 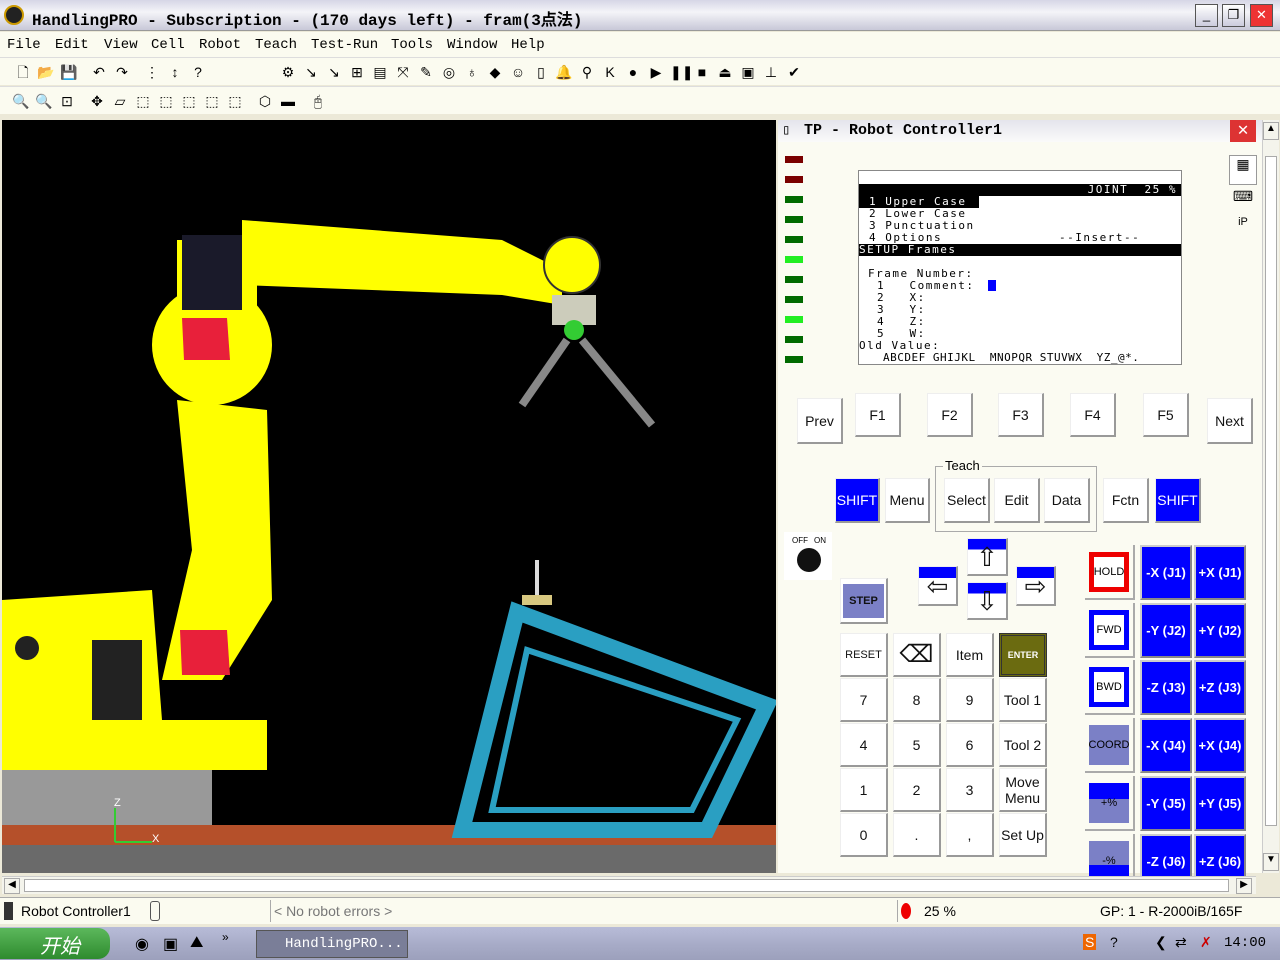 What do you see at coordinates (122, 72) in the screenshot?
I see `redo-icon: ↷` at bounding box center [122, 72].